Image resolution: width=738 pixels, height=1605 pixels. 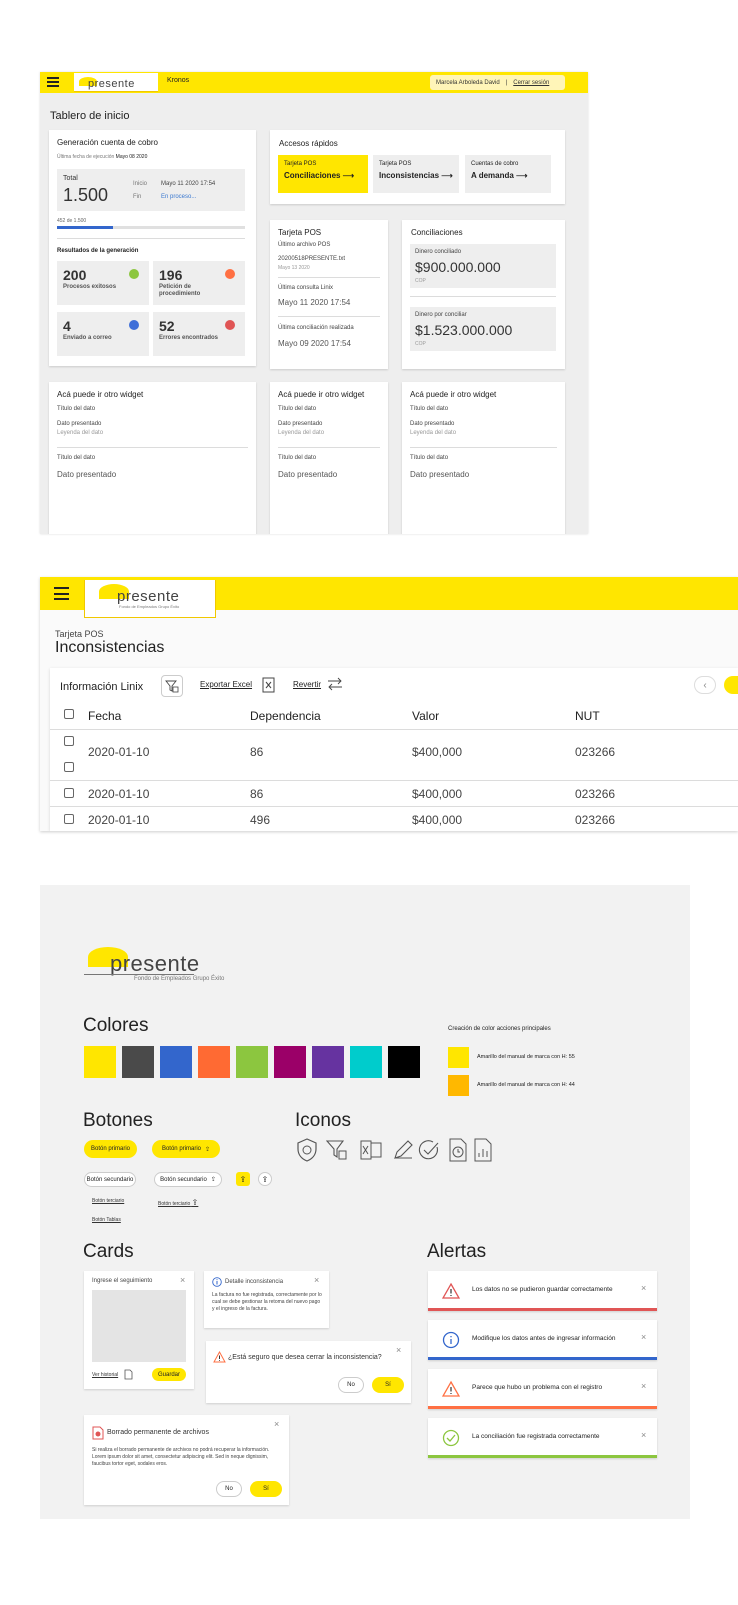 What do you see at coordinates (285, 716) in the screenshot?
I see `column-header: Dependencia` at bounding box center [285, 716].